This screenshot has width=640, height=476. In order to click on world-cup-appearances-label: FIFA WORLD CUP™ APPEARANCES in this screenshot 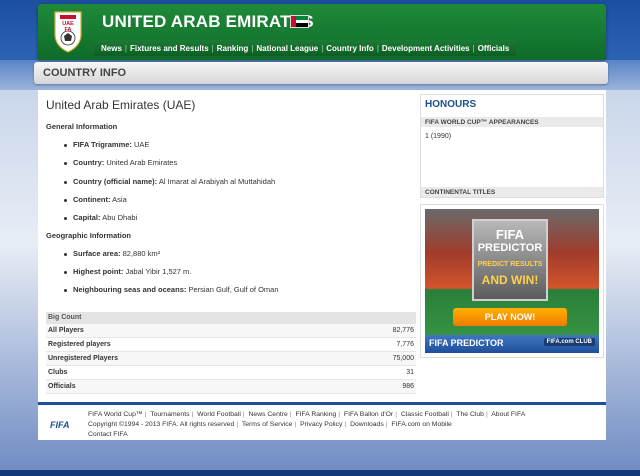, I will do `click(512, 122)`.